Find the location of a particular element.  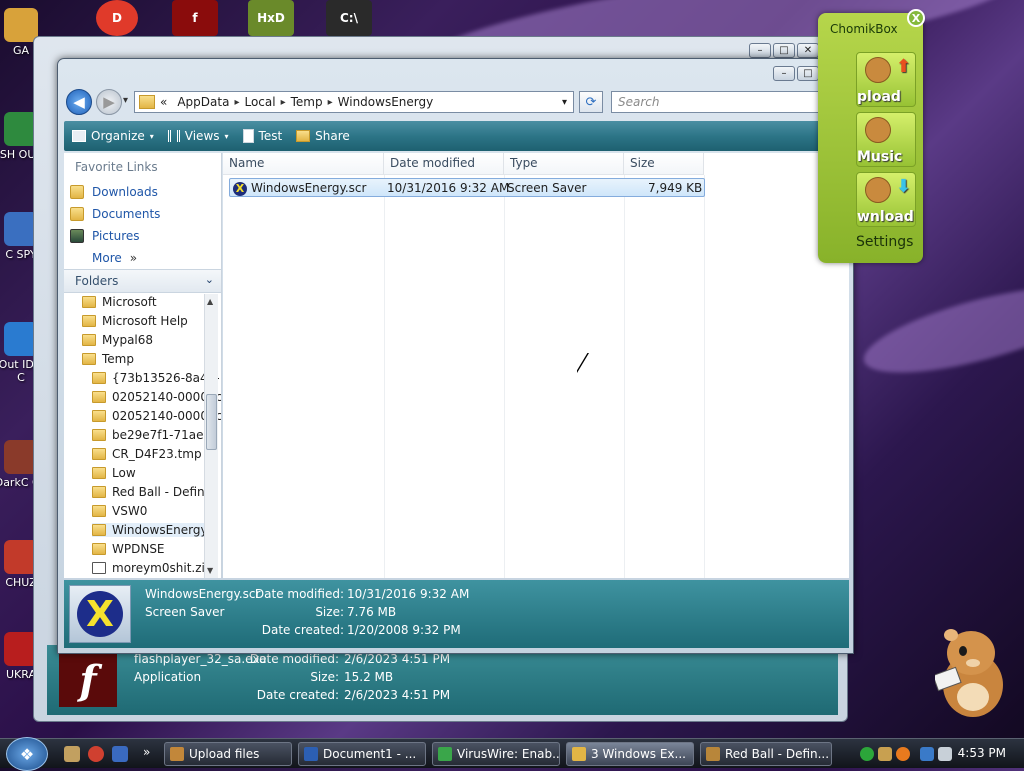

folder-tree-item: Red Ball - Definit is located at coordinates (152, 492).